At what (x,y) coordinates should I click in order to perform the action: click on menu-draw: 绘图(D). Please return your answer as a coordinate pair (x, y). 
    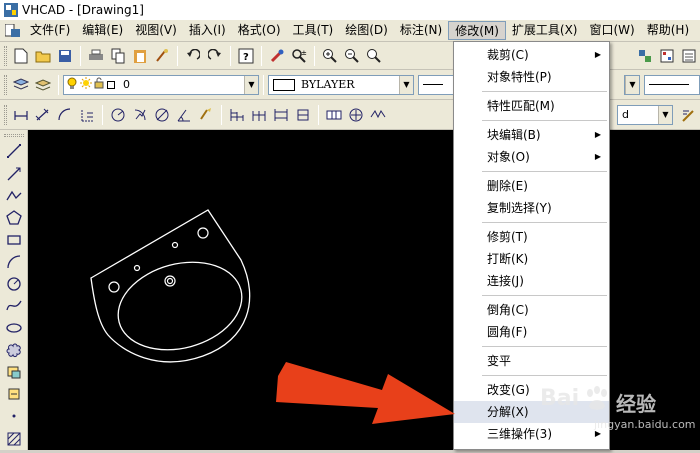
    Looking at the image, I should click on (366, 30).